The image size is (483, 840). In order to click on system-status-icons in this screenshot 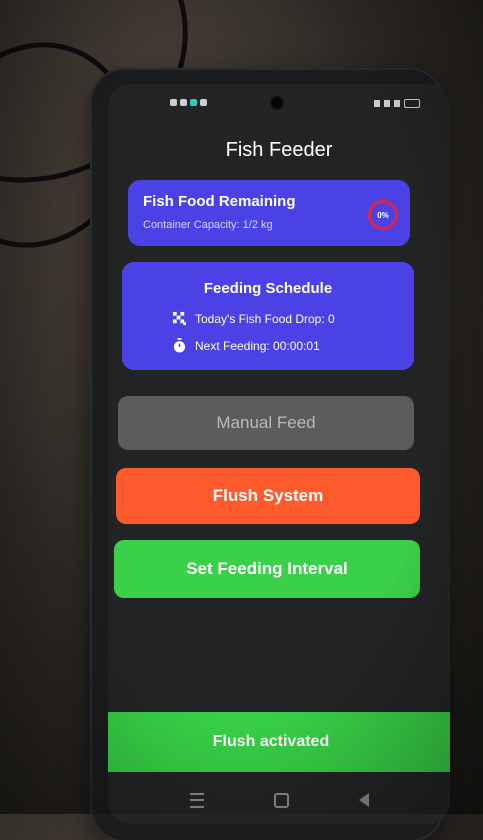, I will do `click(397, 103)`.